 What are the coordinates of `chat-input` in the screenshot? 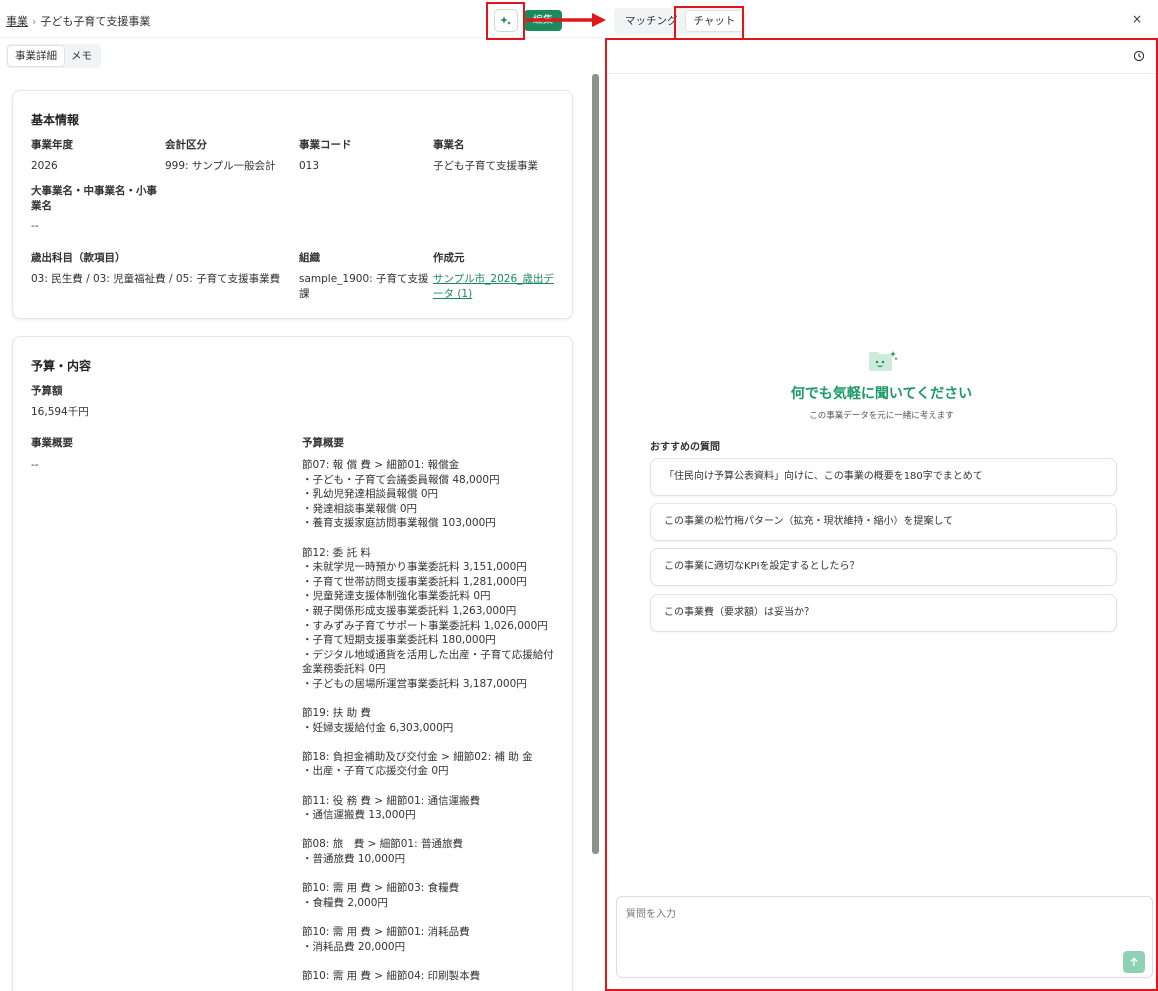 It's located at (884, 937).